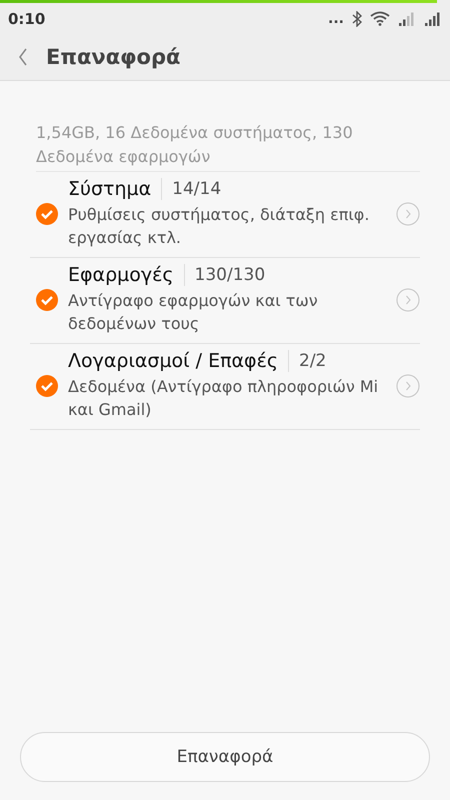  What do you see at coordinates (197, 189) in the screenshot?
I see `item-count: 14/14` at bounding box center [197, 189].